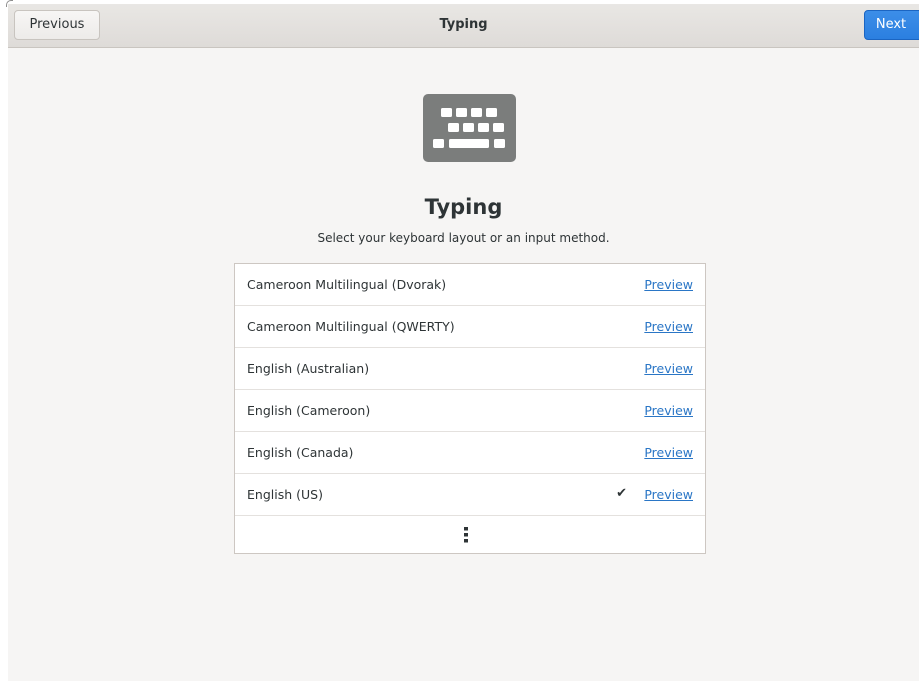 The width and height of the screenshot is (919, 681). Describe the element at coordinates (621, 493) in the screenshot. I see `checkmark-icon: ✔` at that location.